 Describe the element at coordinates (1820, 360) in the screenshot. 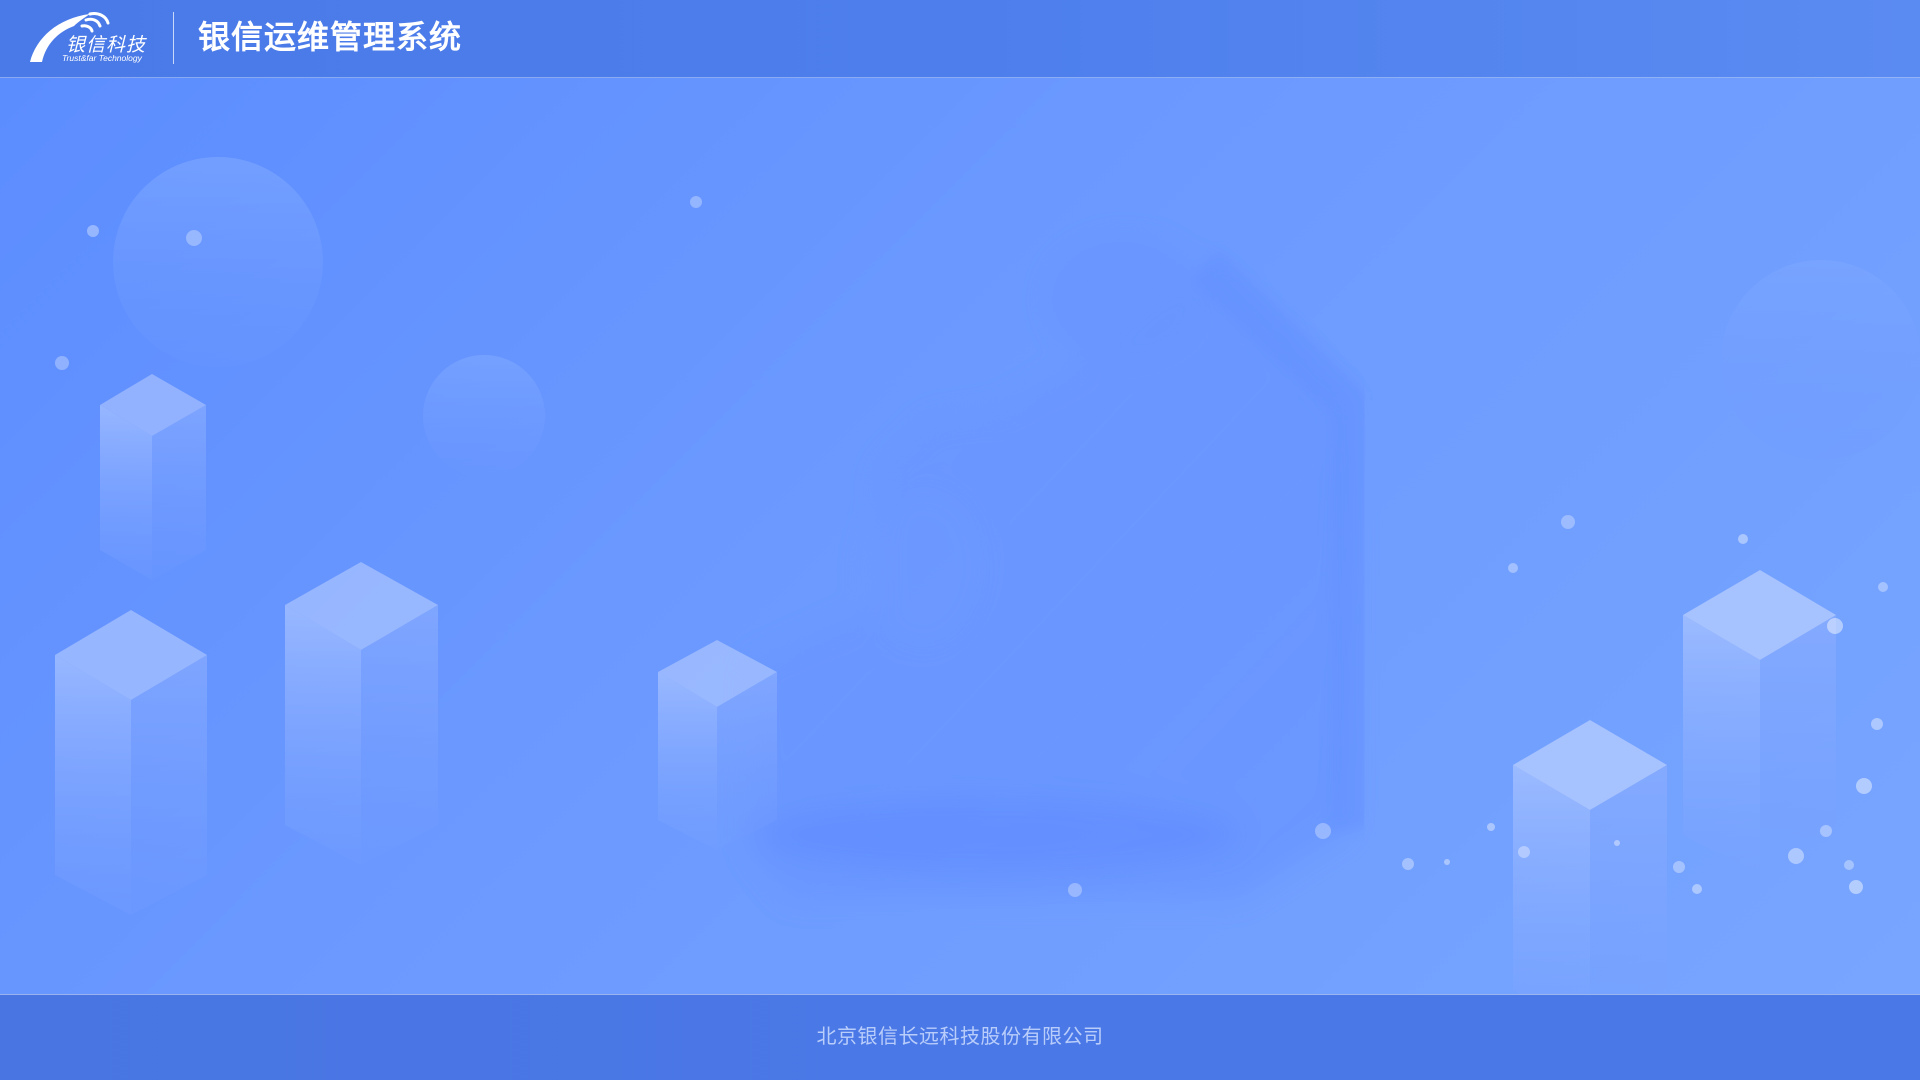

I see `deco-circle-right` at that location.